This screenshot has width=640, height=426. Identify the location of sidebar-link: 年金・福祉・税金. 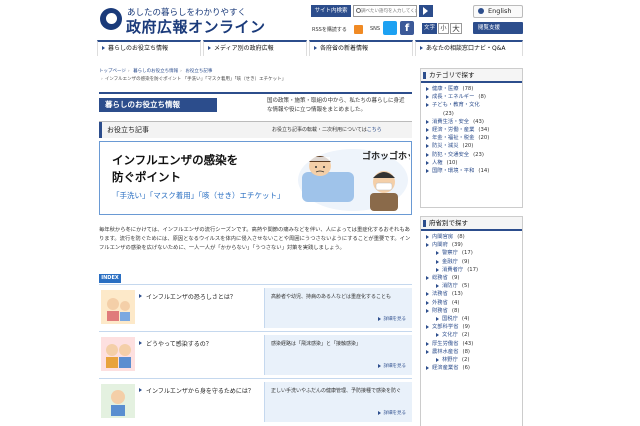
(453, 138).